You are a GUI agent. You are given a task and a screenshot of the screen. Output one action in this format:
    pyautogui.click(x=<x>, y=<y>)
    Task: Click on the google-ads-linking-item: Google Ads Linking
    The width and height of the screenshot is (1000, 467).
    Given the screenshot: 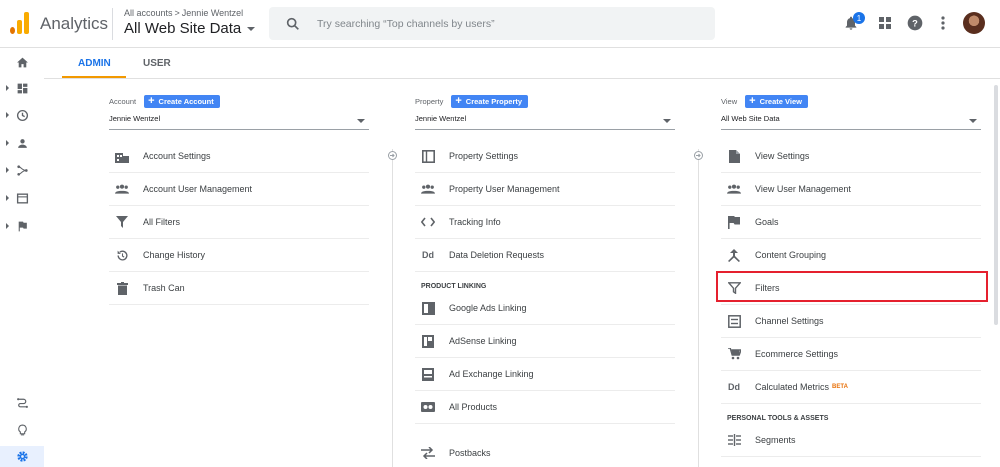 What is the action you would take?
    pyautogui.click(x=545, y=308)
    